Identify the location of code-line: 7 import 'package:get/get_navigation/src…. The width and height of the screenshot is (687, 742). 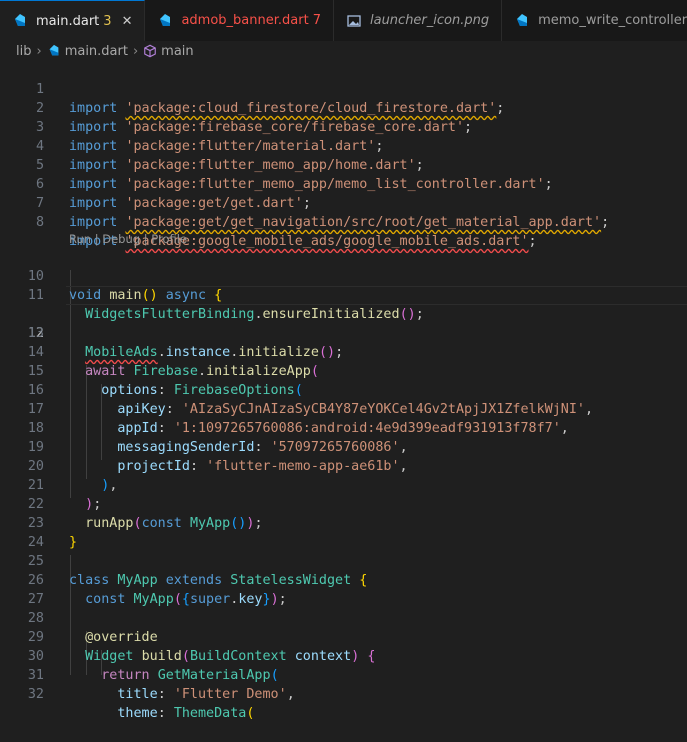
(343, 202).